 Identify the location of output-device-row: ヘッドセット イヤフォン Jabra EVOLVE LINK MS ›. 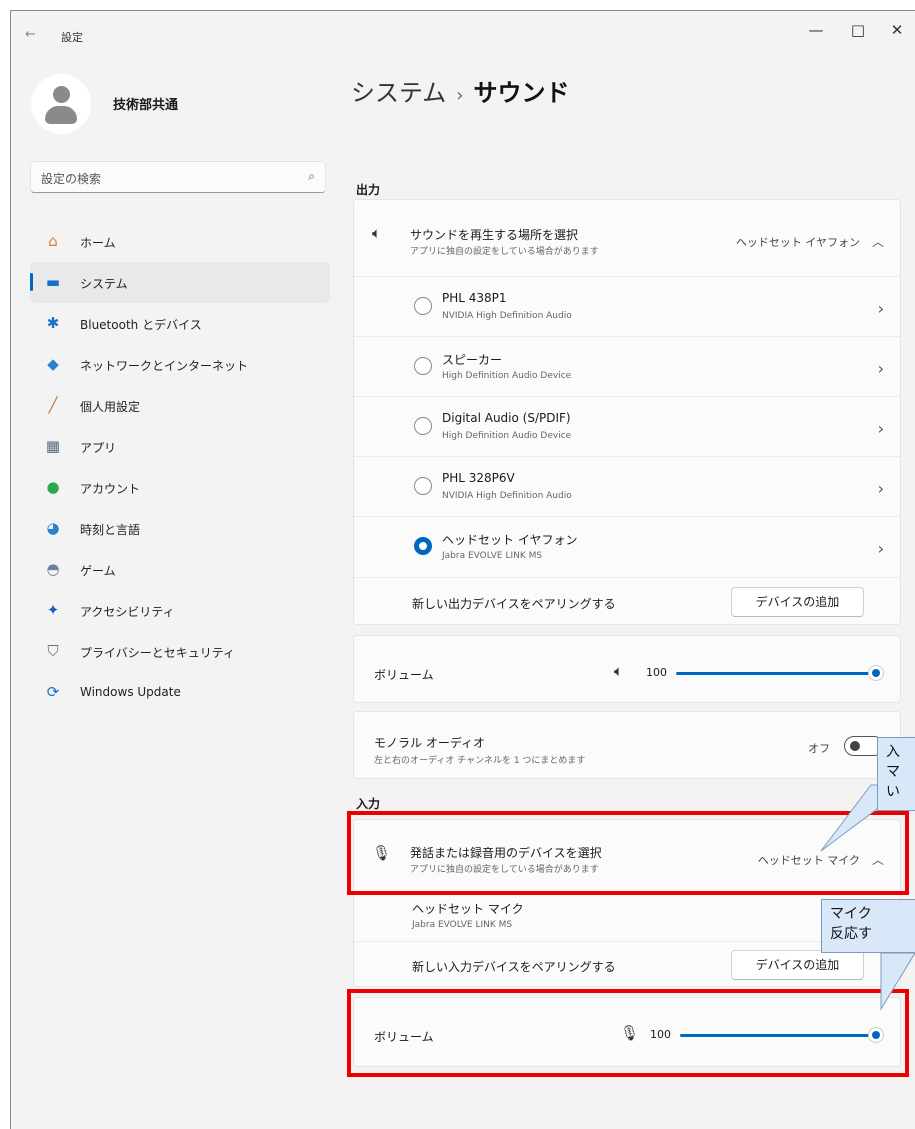
(627, 546).